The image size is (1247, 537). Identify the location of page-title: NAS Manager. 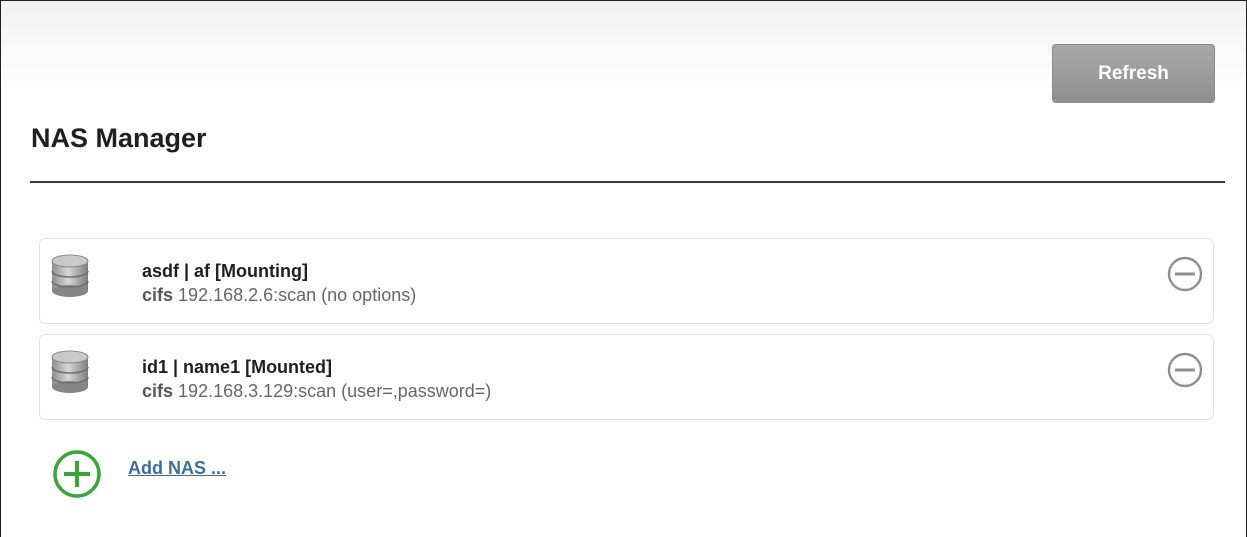
(119, 138).